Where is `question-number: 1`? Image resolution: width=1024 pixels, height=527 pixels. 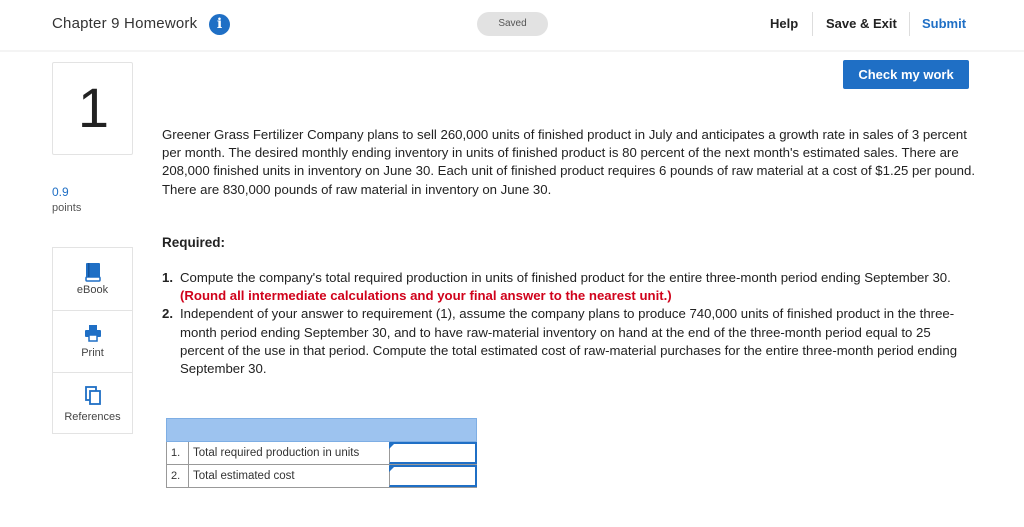 question-number: 1 is located at coordinates (93, 107).